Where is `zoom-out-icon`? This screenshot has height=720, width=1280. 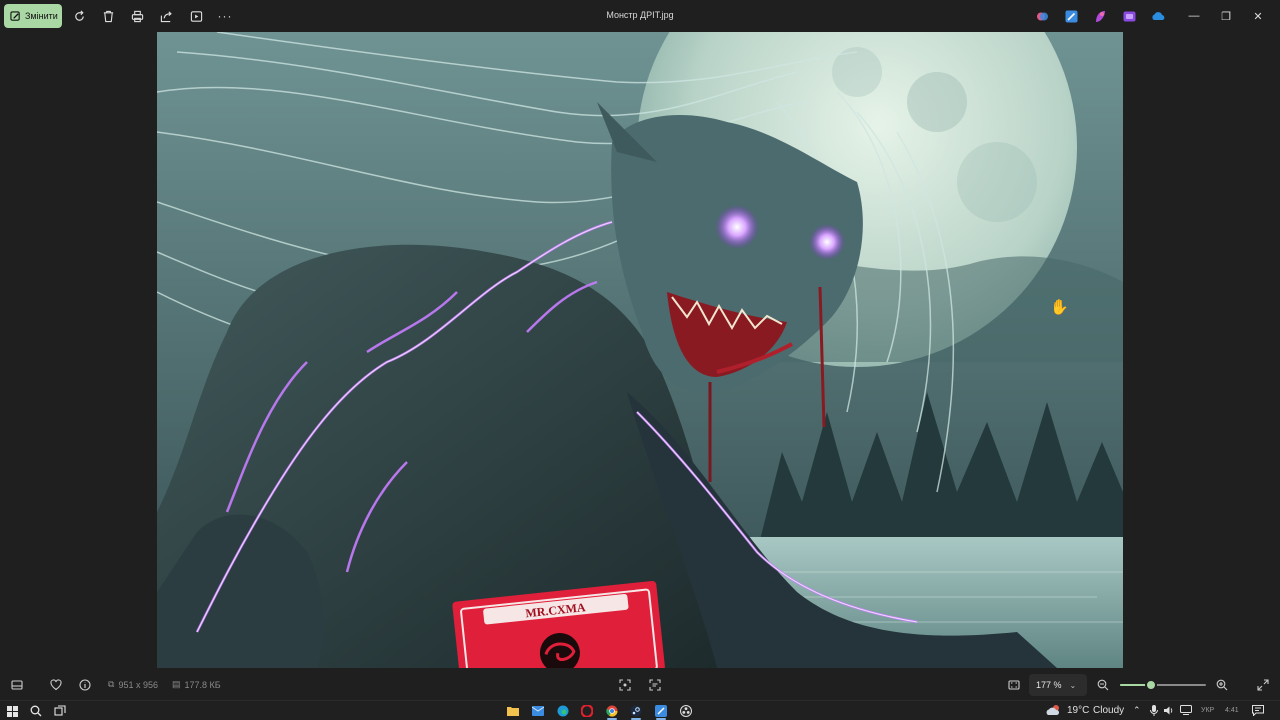 zoom-out-icon is located at coordinates (1103, 685).